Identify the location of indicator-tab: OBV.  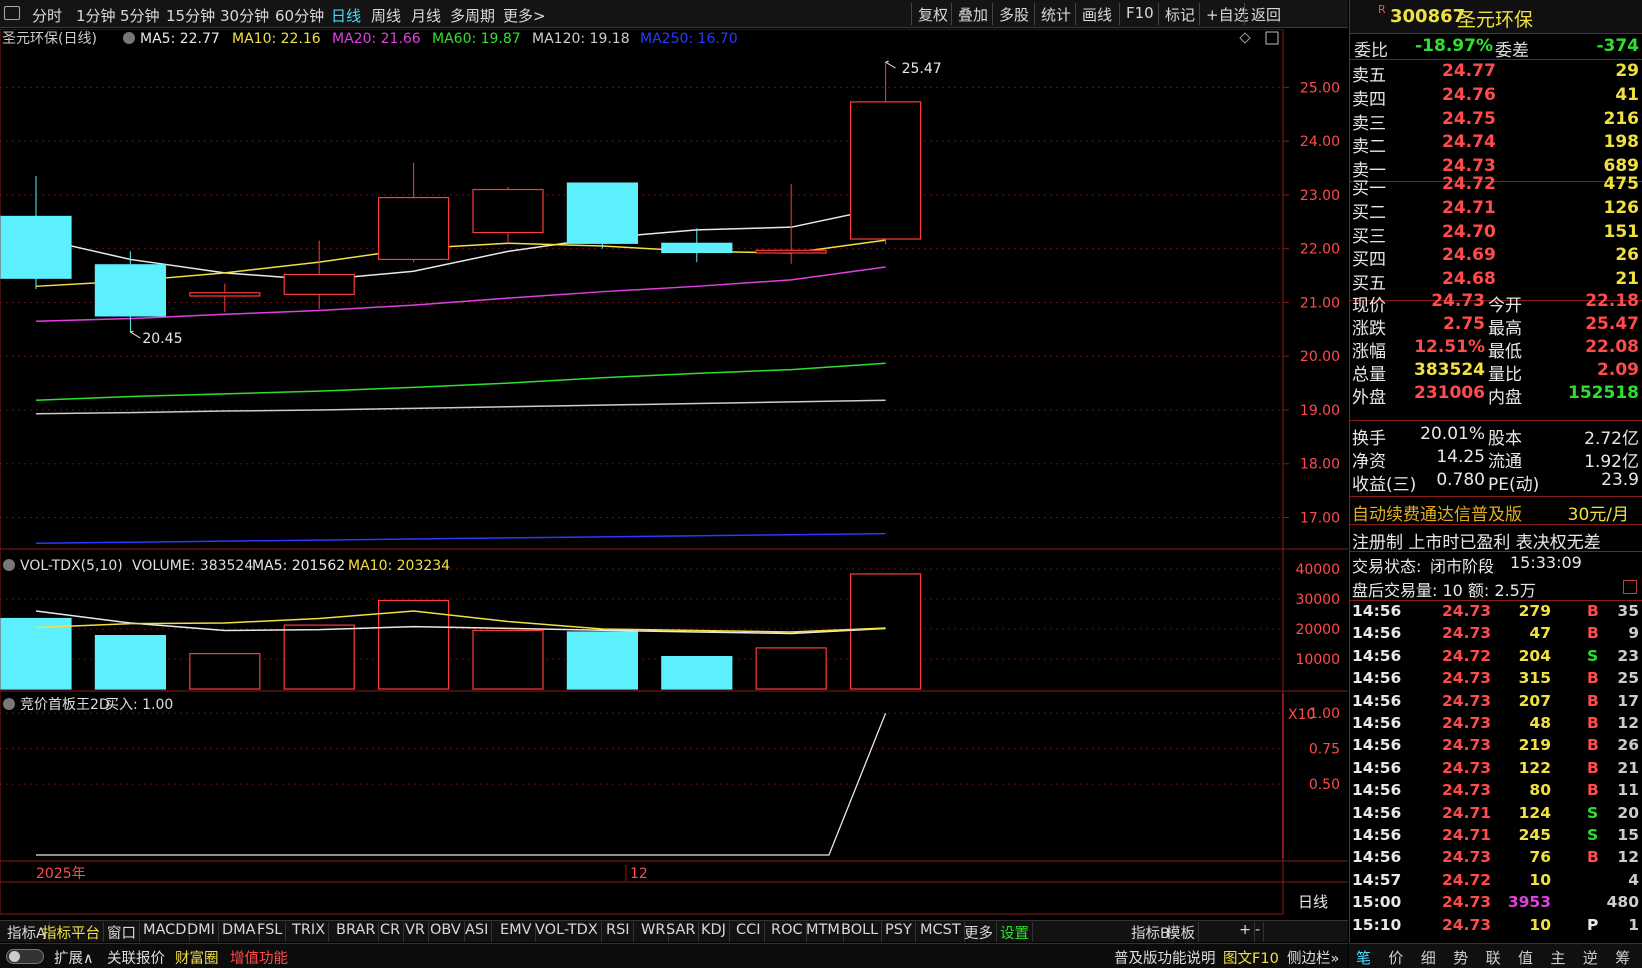
(446, 932).